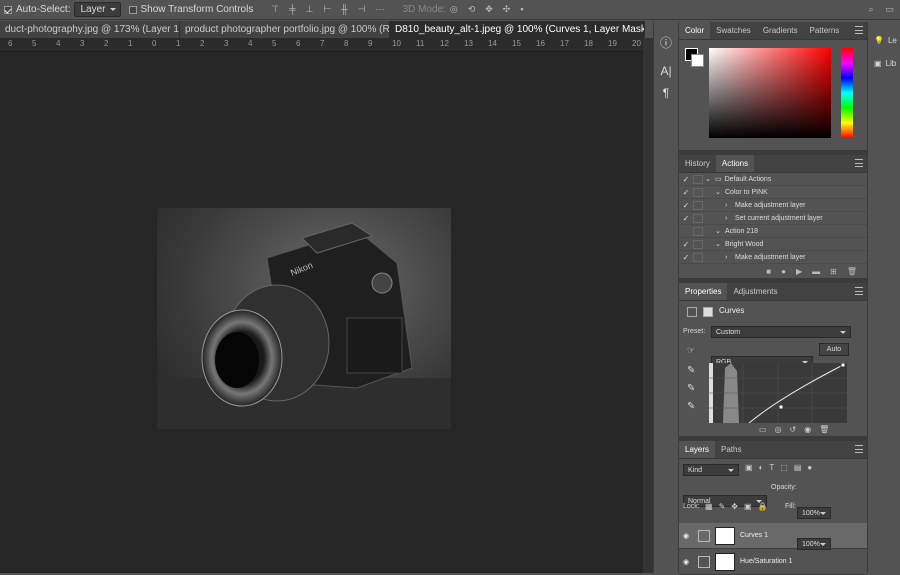 The image size is (900, 575). Describe the element at coordinates (521, 9) in the screenshot. I see `3d-scale-icon: ▪` at that location.